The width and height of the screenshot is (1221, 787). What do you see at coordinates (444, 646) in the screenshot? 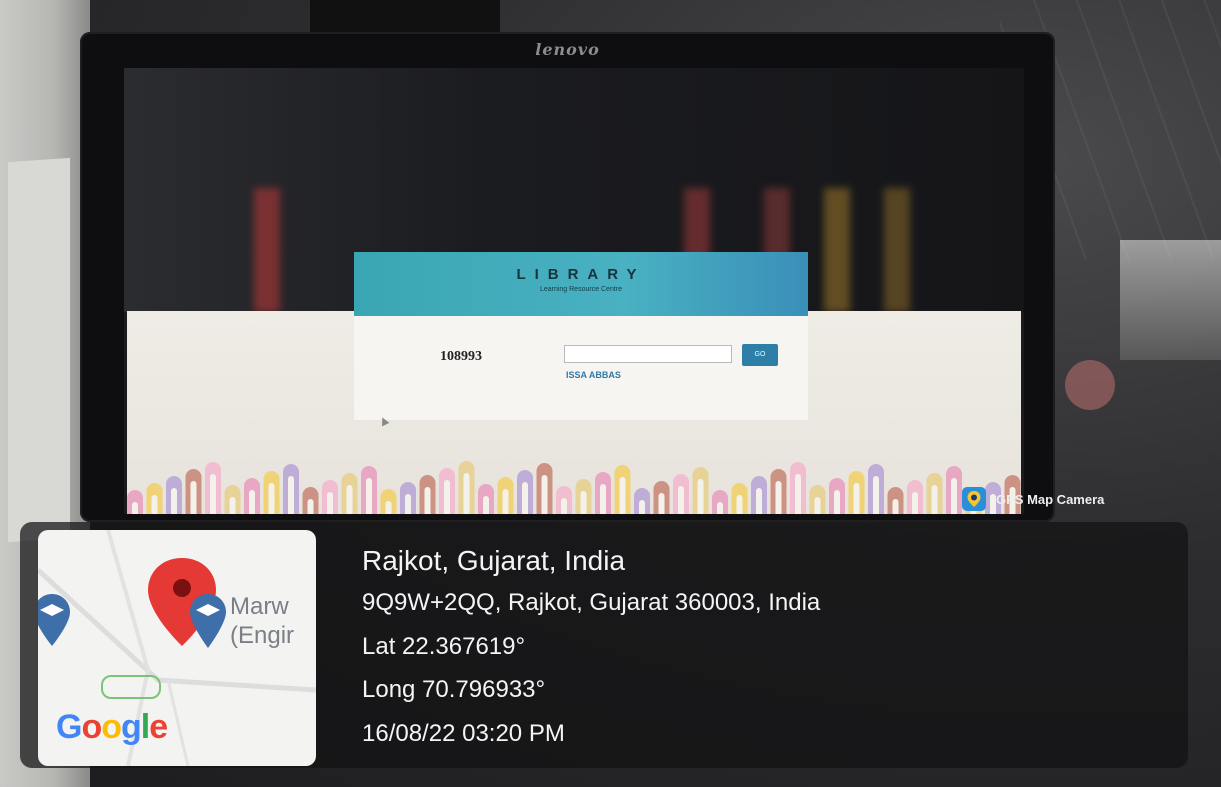
I see `location-latitude: Lat 22.367619°` at bounding box center [444, 646].